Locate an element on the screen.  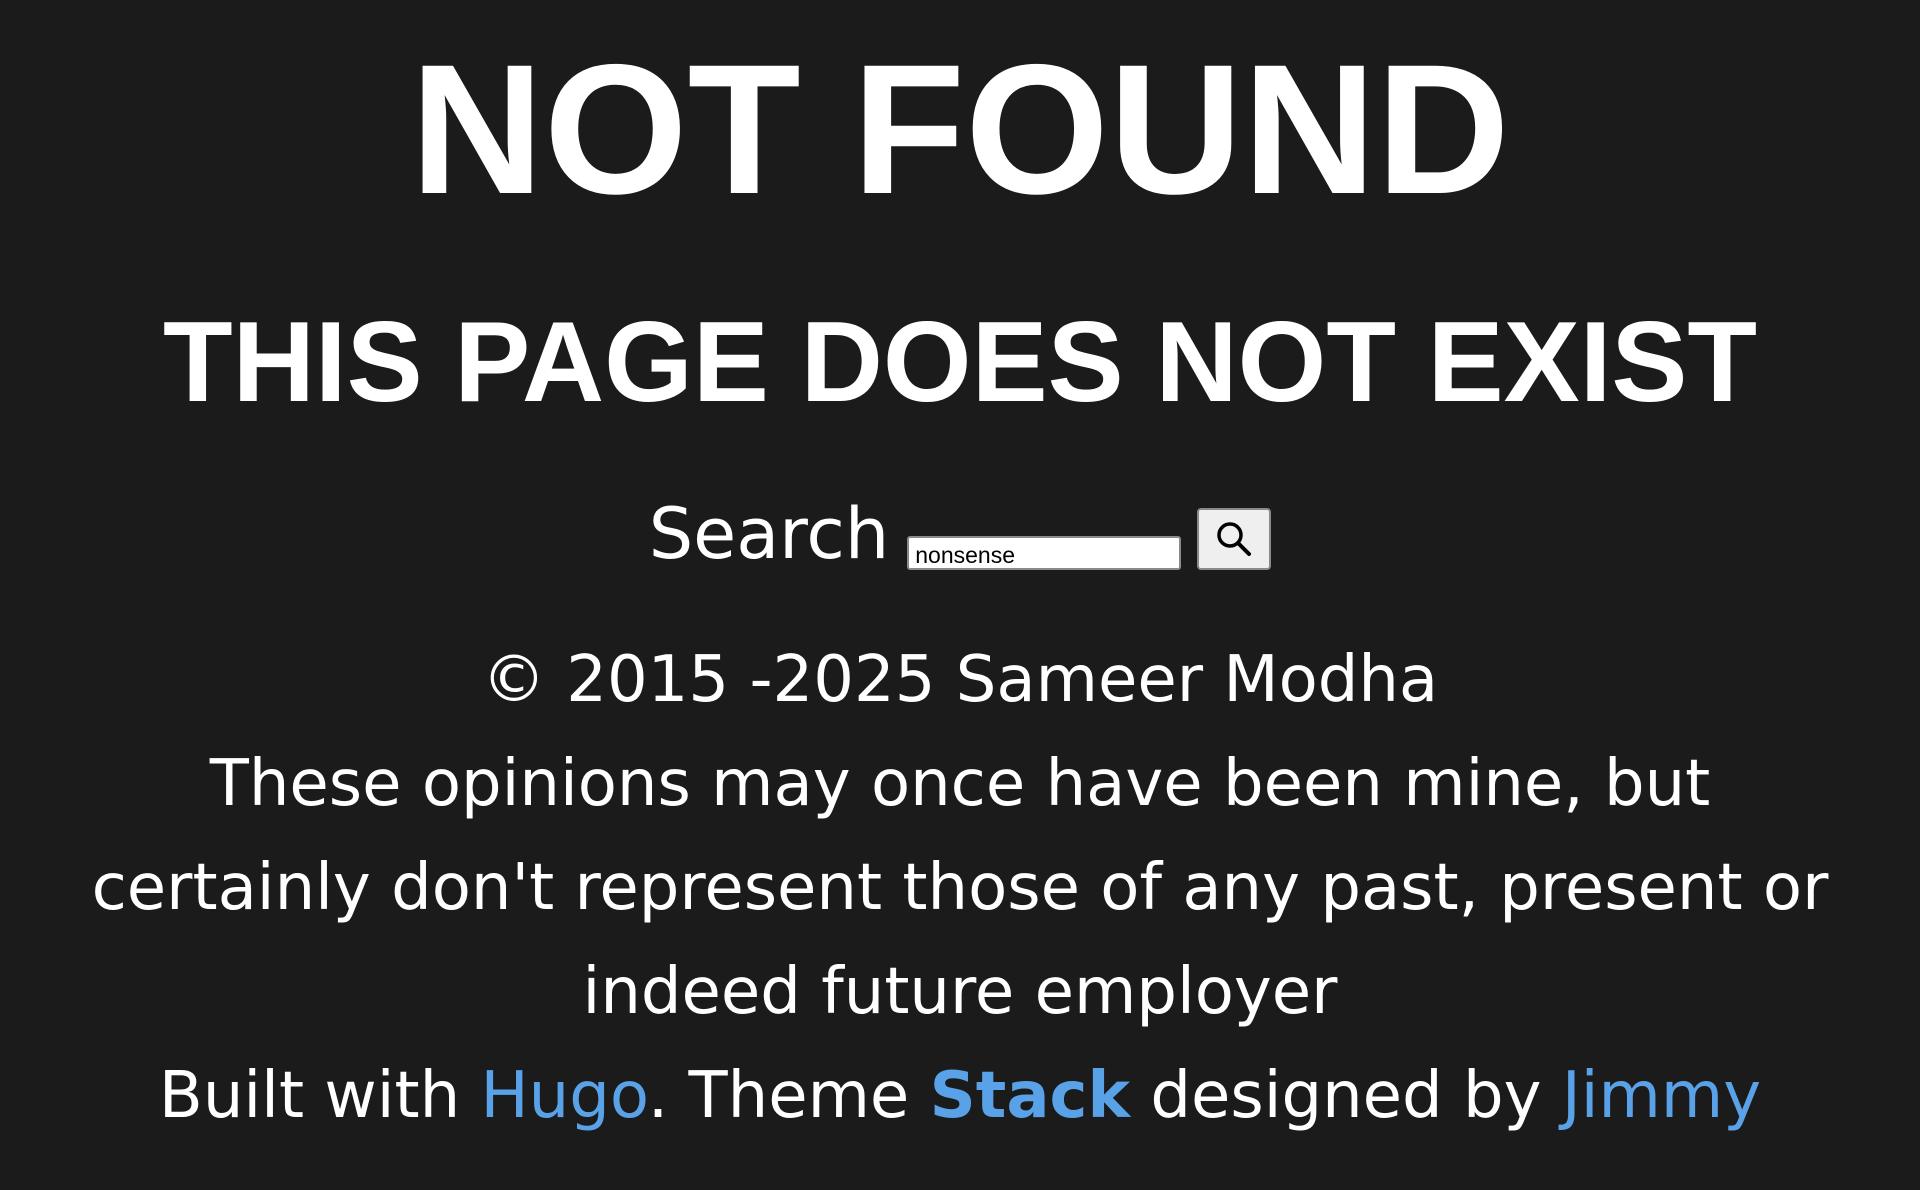
theme-prefix: . Theme is located at coordinates (788, 1096).